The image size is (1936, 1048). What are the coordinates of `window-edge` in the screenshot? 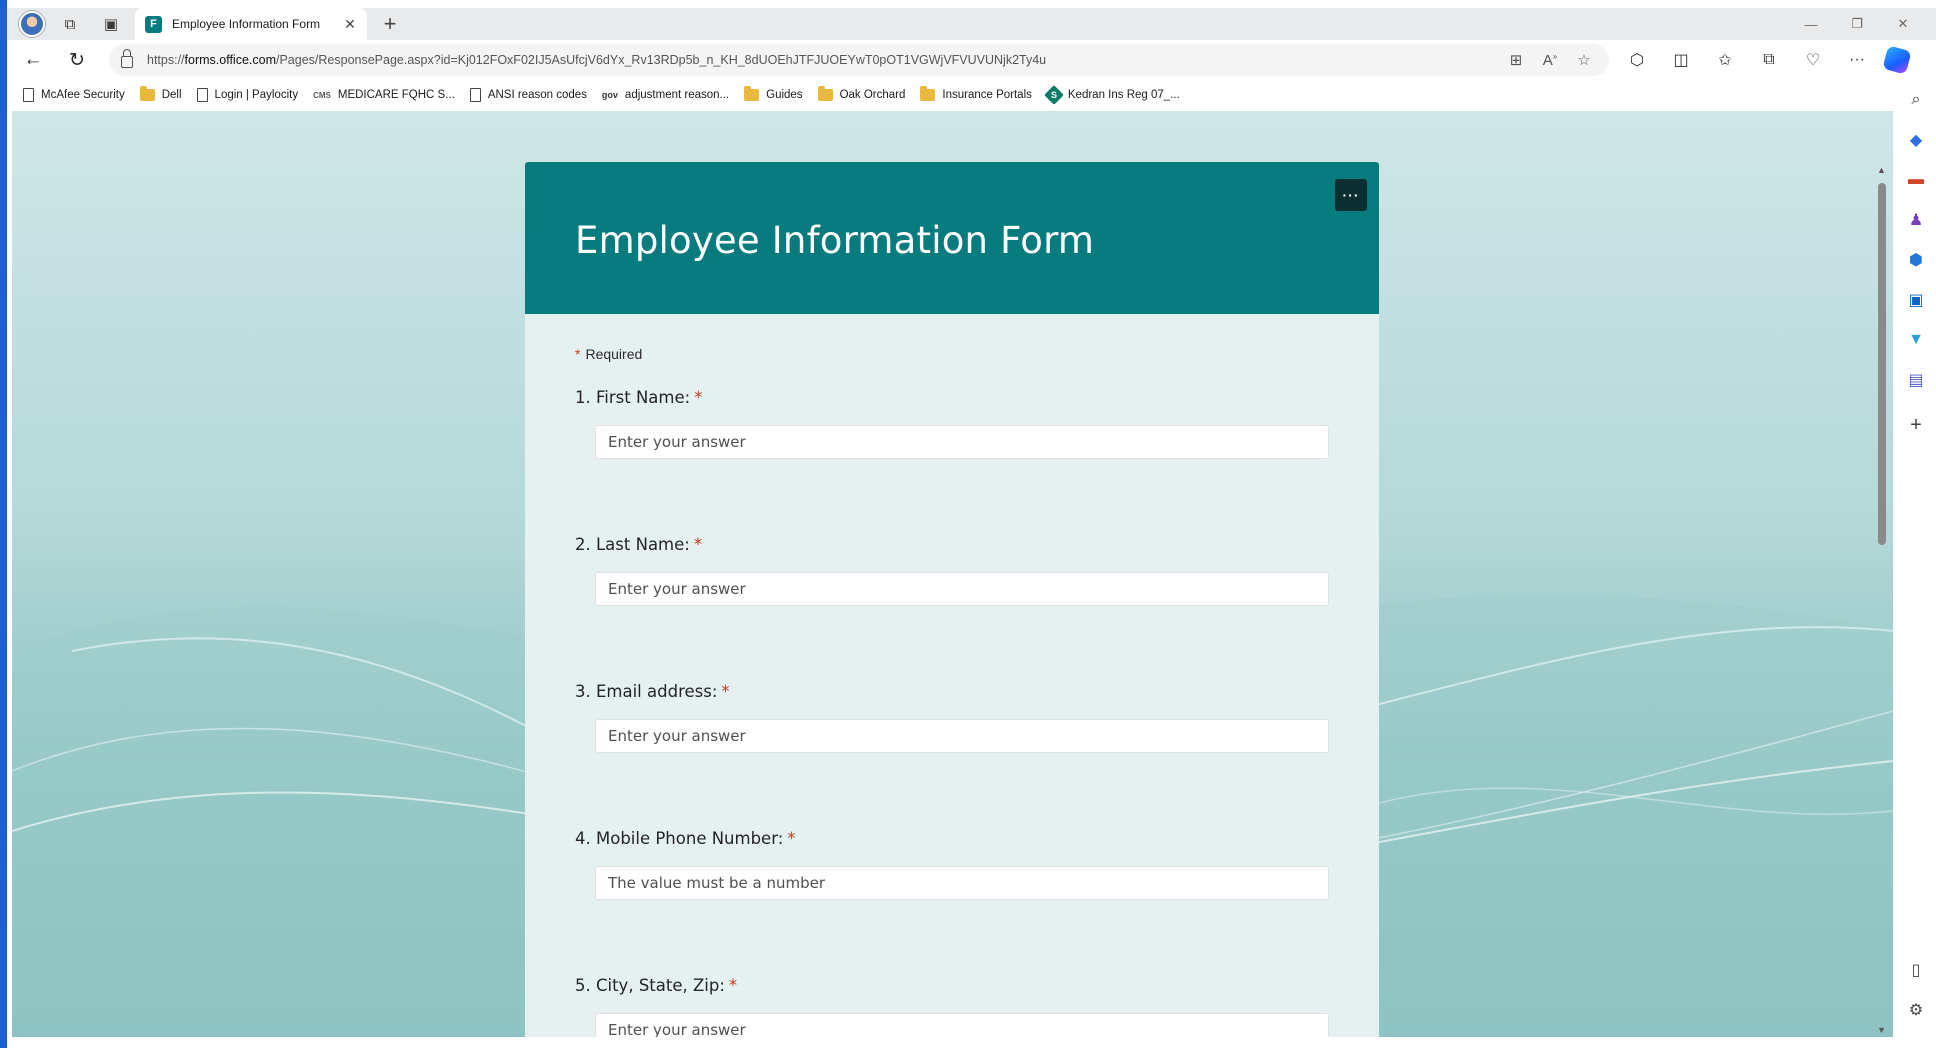 It's located at (3, 524).